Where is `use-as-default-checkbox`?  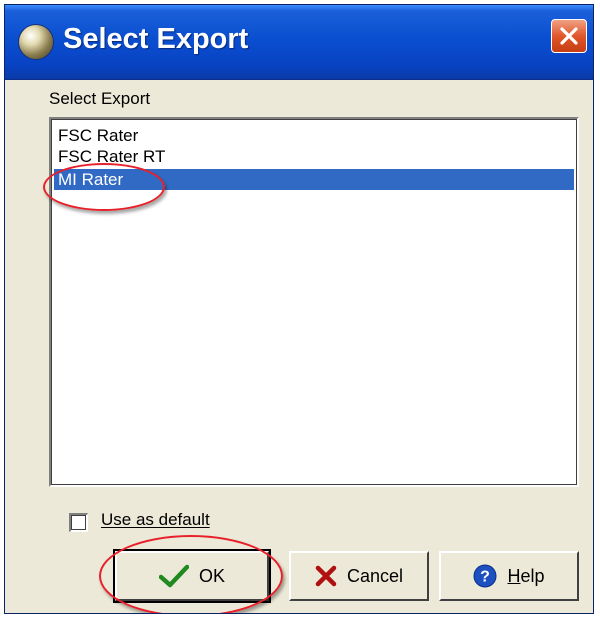
use-as-default-checkbox is located at coordinates (78, 522).